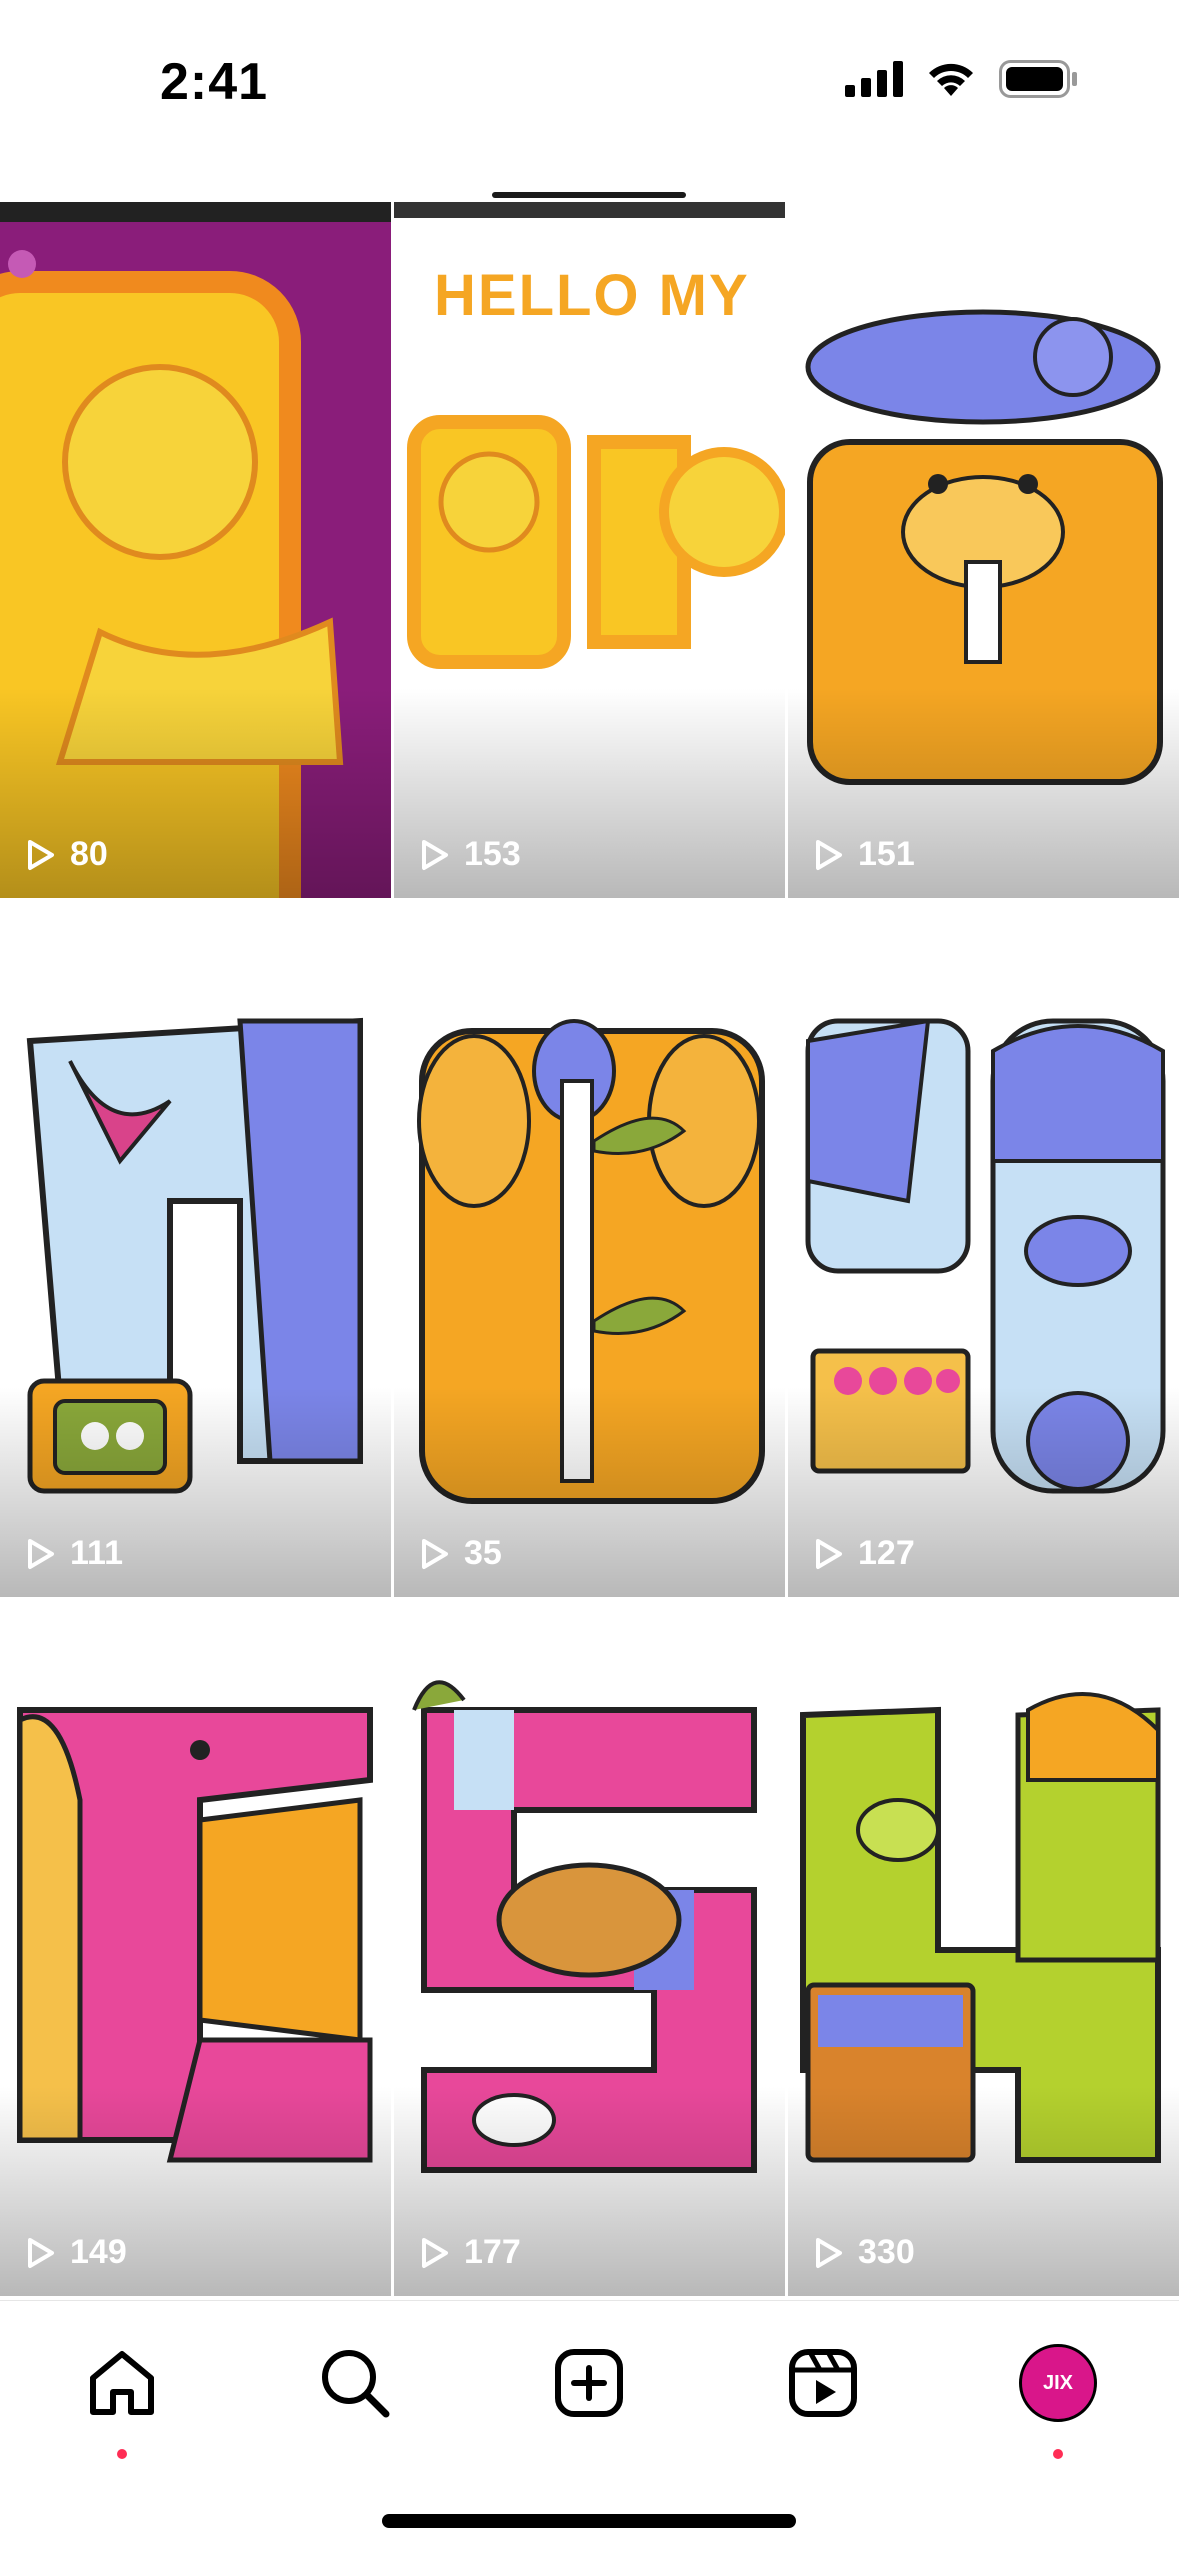 The width and height of the screenshot is (1179, 2557). Describe the element at coordinates (589, 2521) in the screenshot. I see `home-indicator` at that location.